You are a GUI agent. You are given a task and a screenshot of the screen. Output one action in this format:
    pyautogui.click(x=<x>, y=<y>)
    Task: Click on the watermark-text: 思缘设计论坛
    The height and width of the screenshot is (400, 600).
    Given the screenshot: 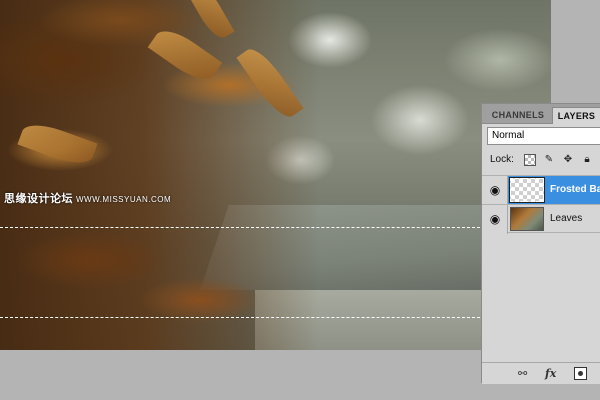 What is the action you would take?
    pyautogui.click(x=38, y=199)
    